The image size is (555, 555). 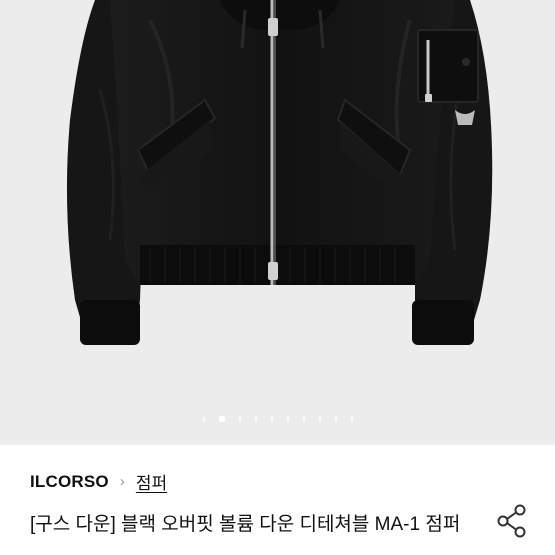 What do you see at coordinates (122, 481) in the screenshot?
I see `chevron-right-icon: ›` at bounding box center [122, 481].